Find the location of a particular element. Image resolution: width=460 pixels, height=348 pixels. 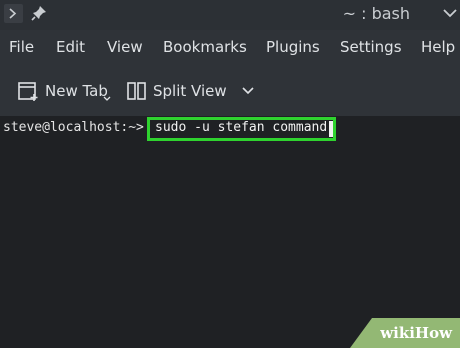

terminal-icon is located at coordinates (13, 13).